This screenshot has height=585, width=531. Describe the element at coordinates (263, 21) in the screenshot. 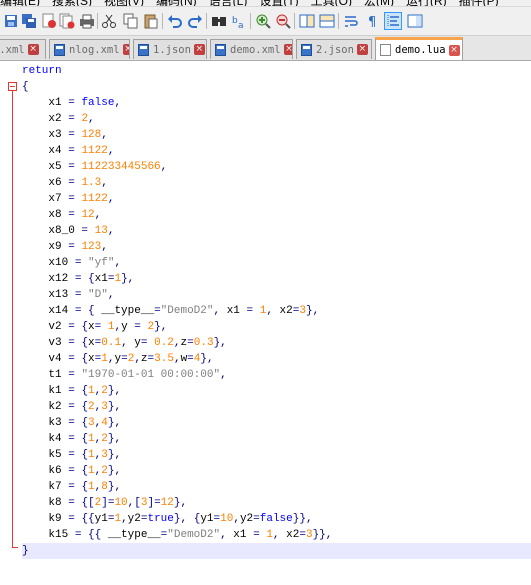

I see `zoom-in-icon` at that location.